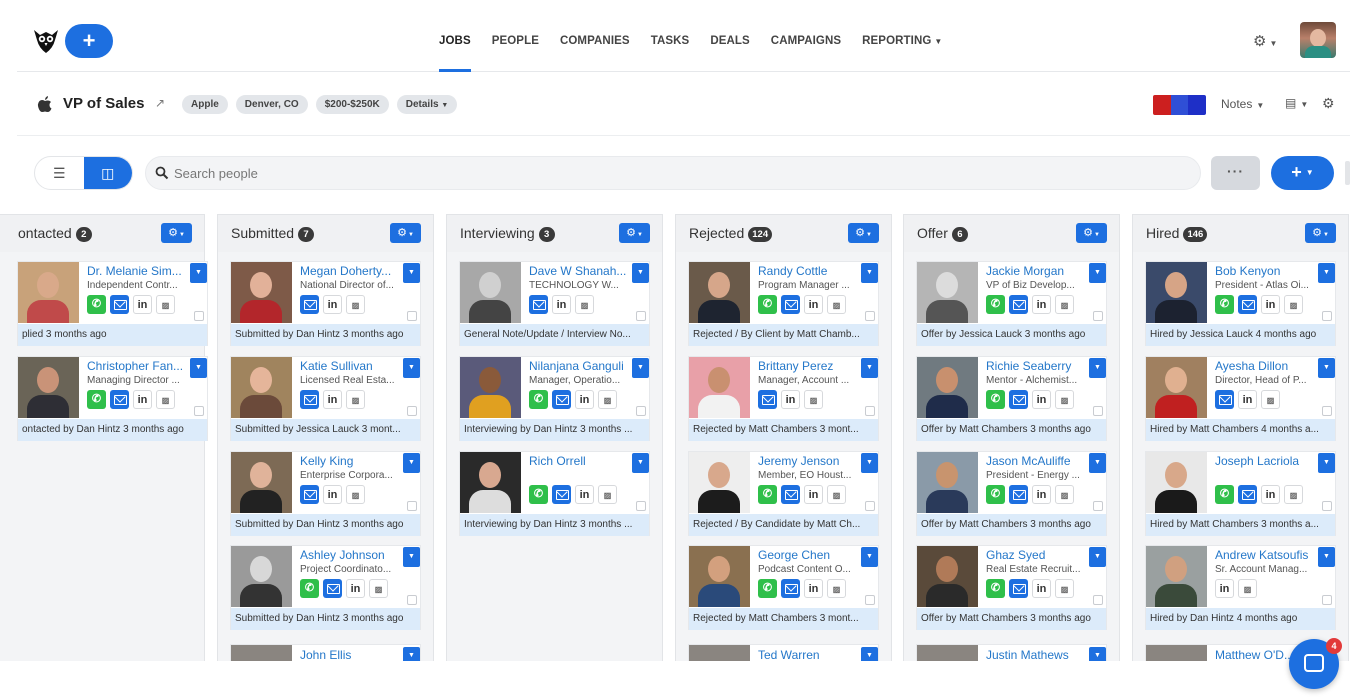 This screenshot has height=697, width=1353. Describe the element at coordinates (808, 655) in the screenshot. I see `candidate-name-link: Ted Warren` at that location.